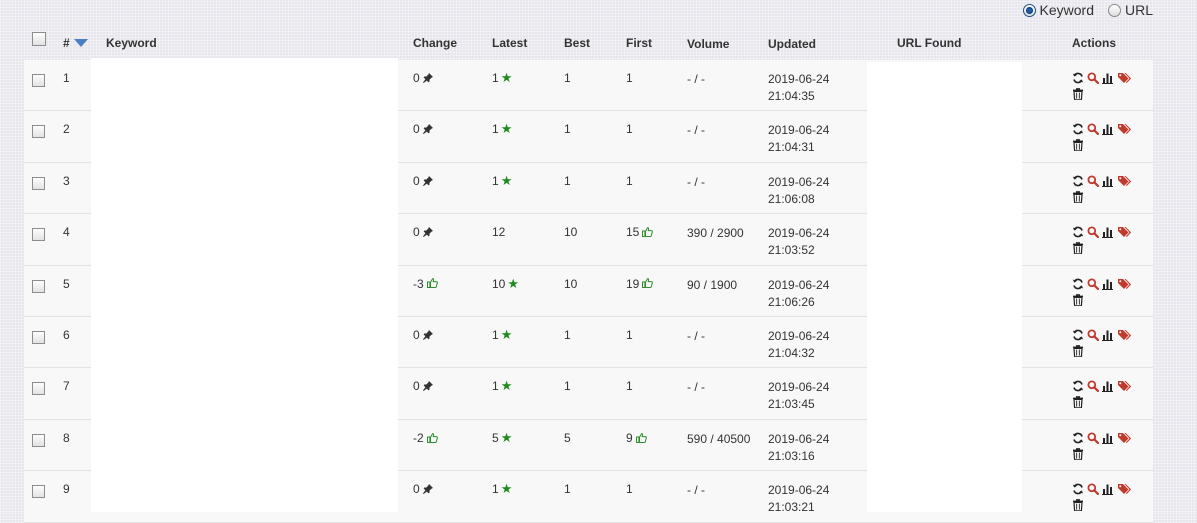 Image resolution: width=1197 pixels, height=523 pixels. What do you see at coordinates (791, 147) in the screenshot?
I see `updated-time: 21:04:31` at bounding box center [791, 147].